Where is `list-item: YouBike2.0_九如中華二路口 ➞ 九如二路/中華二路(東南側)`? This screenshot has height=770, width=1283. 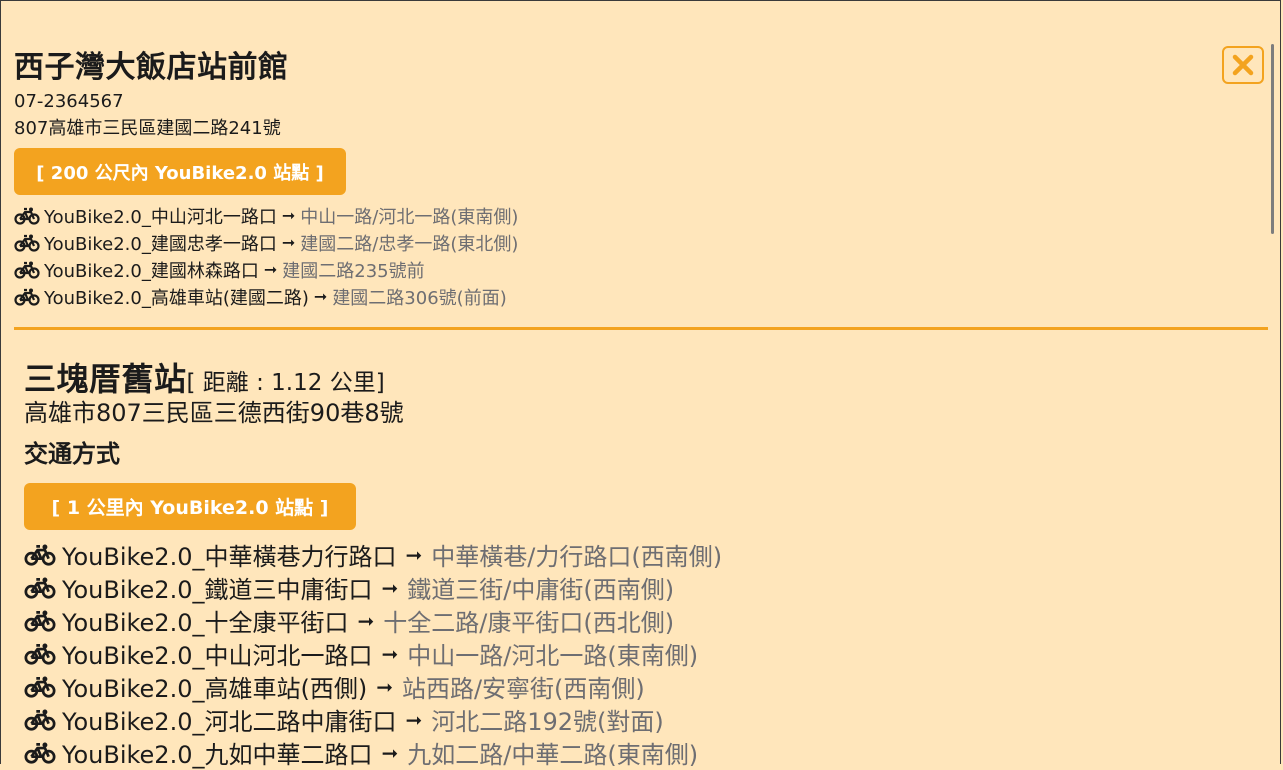 list-item: YouBike2.0_九如中華二路口 ➞ 九如二路/中華二路(東南側) is located at coordinates (373, 752).